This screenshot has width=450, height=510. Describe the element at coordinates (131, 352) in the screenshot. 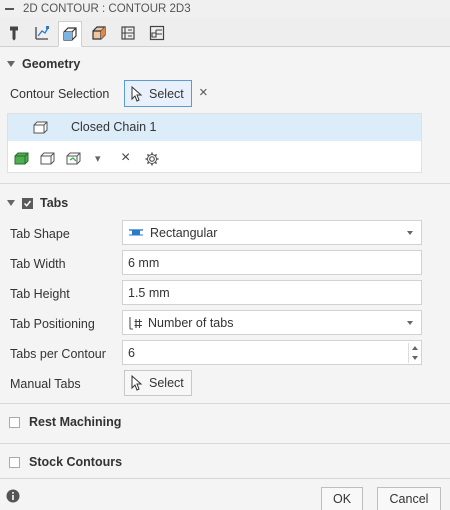

I see `tabs-per-contour-value: 6` at that location.